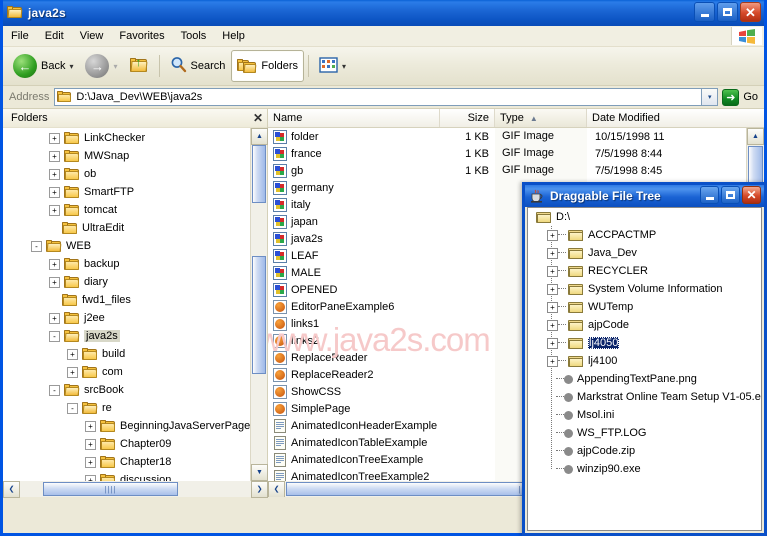  What do you see at coordinates (258, 118) in the screenshot?
I see `folders-pane-close-icon: ✕` at bounding box center [258, 118].